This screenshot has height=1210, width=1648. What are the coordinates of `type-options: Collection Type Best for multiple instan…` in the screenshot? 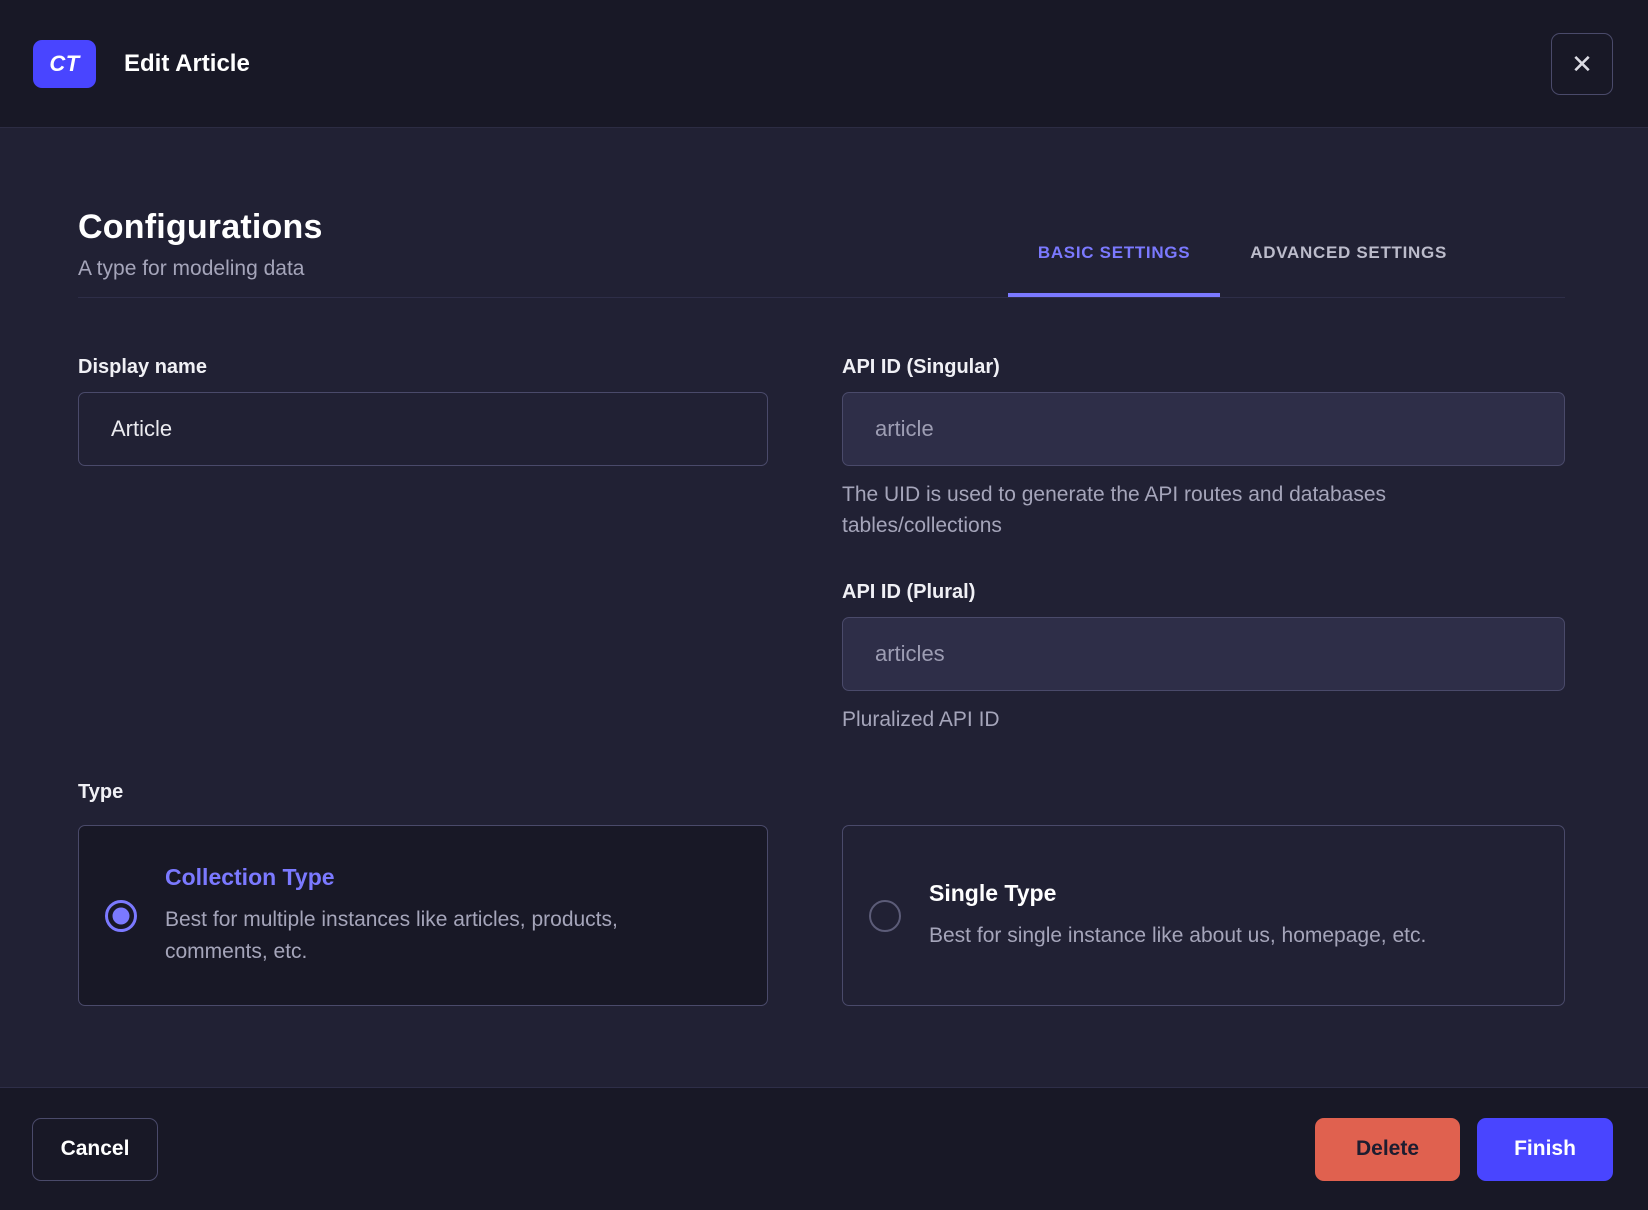 It's located at (821, 915).